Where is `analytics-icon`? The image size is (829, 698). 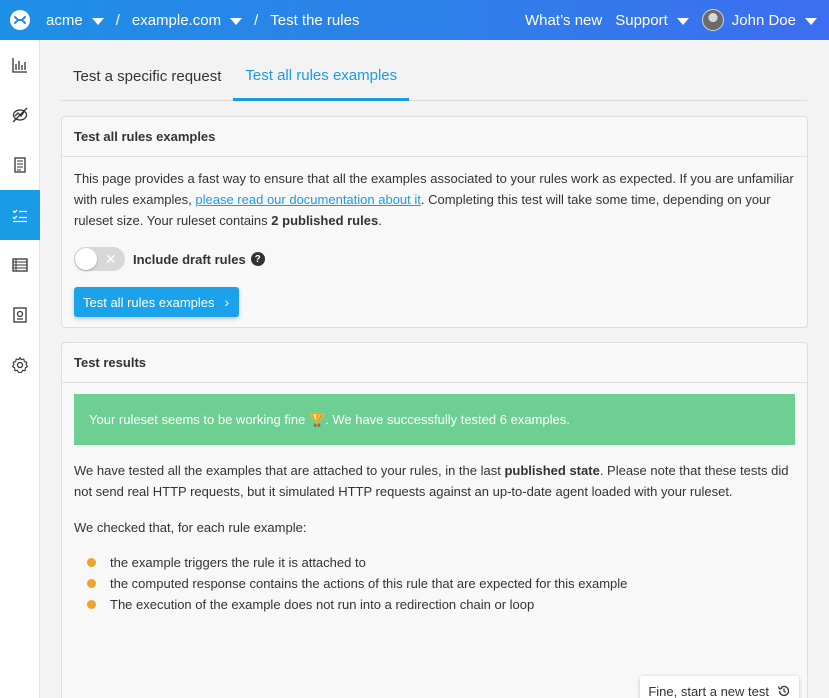 analytics-icon is located at coordinates (19, 65).